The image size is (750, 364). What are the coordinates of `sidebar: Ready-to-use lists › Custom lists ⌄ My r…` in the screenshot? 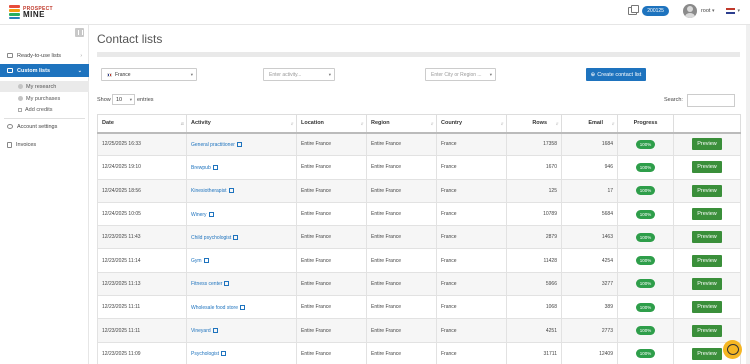 It's located at (44, 194).